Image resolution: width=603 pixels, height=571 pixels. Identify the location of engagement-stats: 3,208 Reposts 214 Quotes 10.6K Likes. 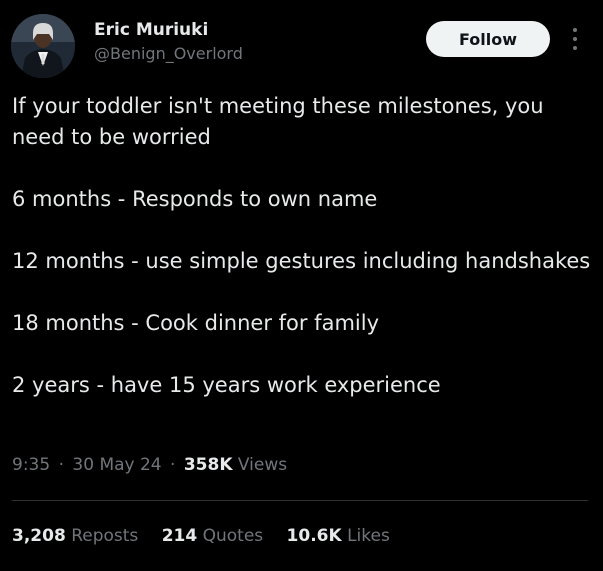
(210, 536).